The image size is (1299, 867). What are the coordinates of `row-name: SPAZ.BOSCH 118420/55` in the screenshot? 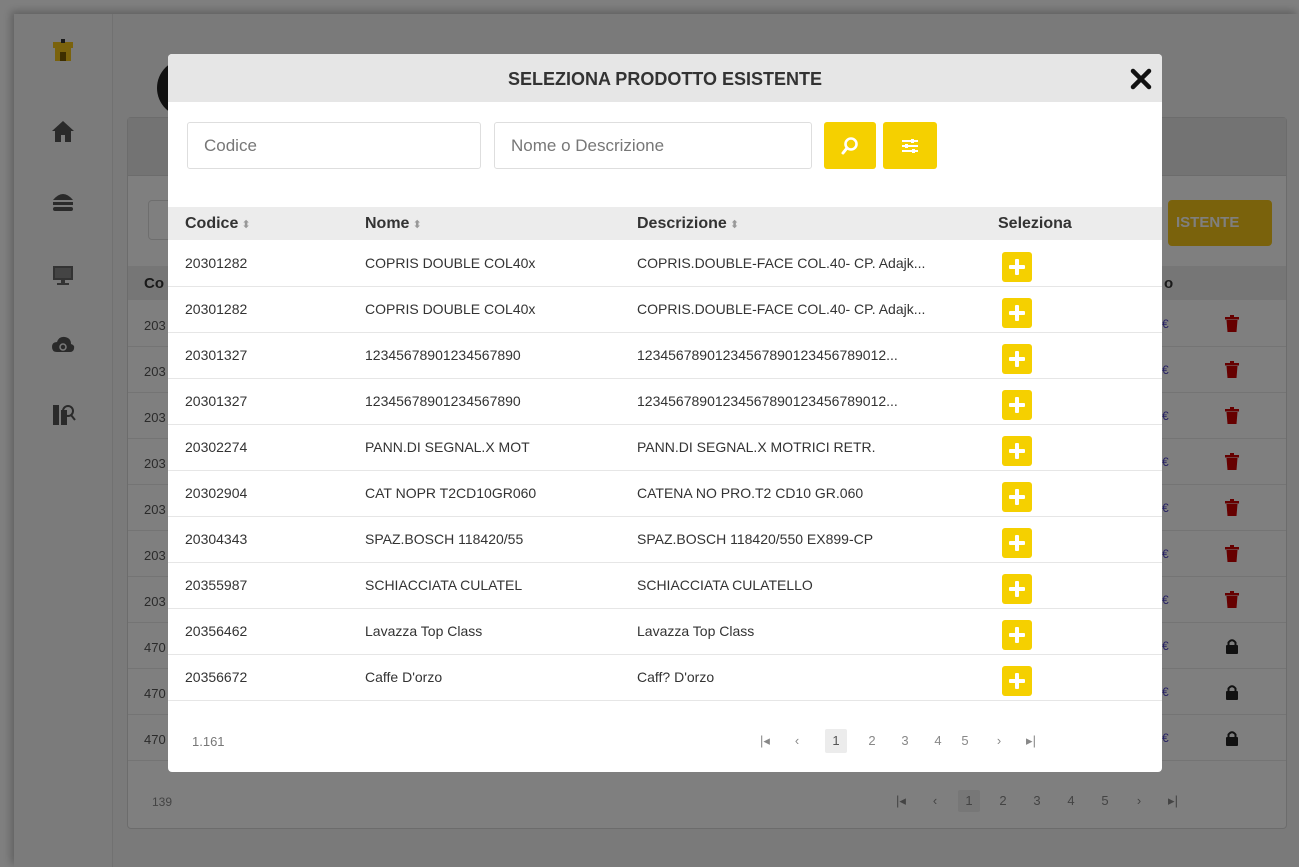 It's located at (444, 539).